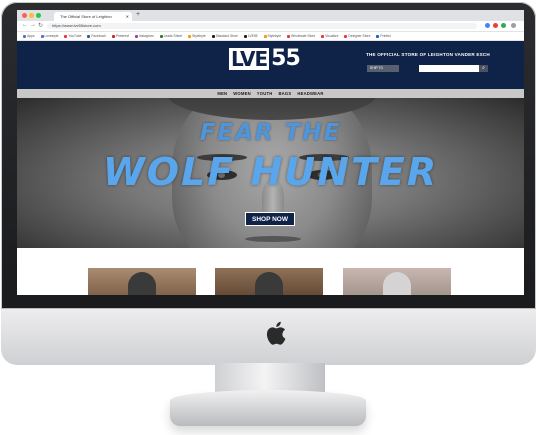  What do you see at coordinates (284, 93) in the screenshot?
I see `nav-item-bags: BAGS` at bounding box center [284, 93].